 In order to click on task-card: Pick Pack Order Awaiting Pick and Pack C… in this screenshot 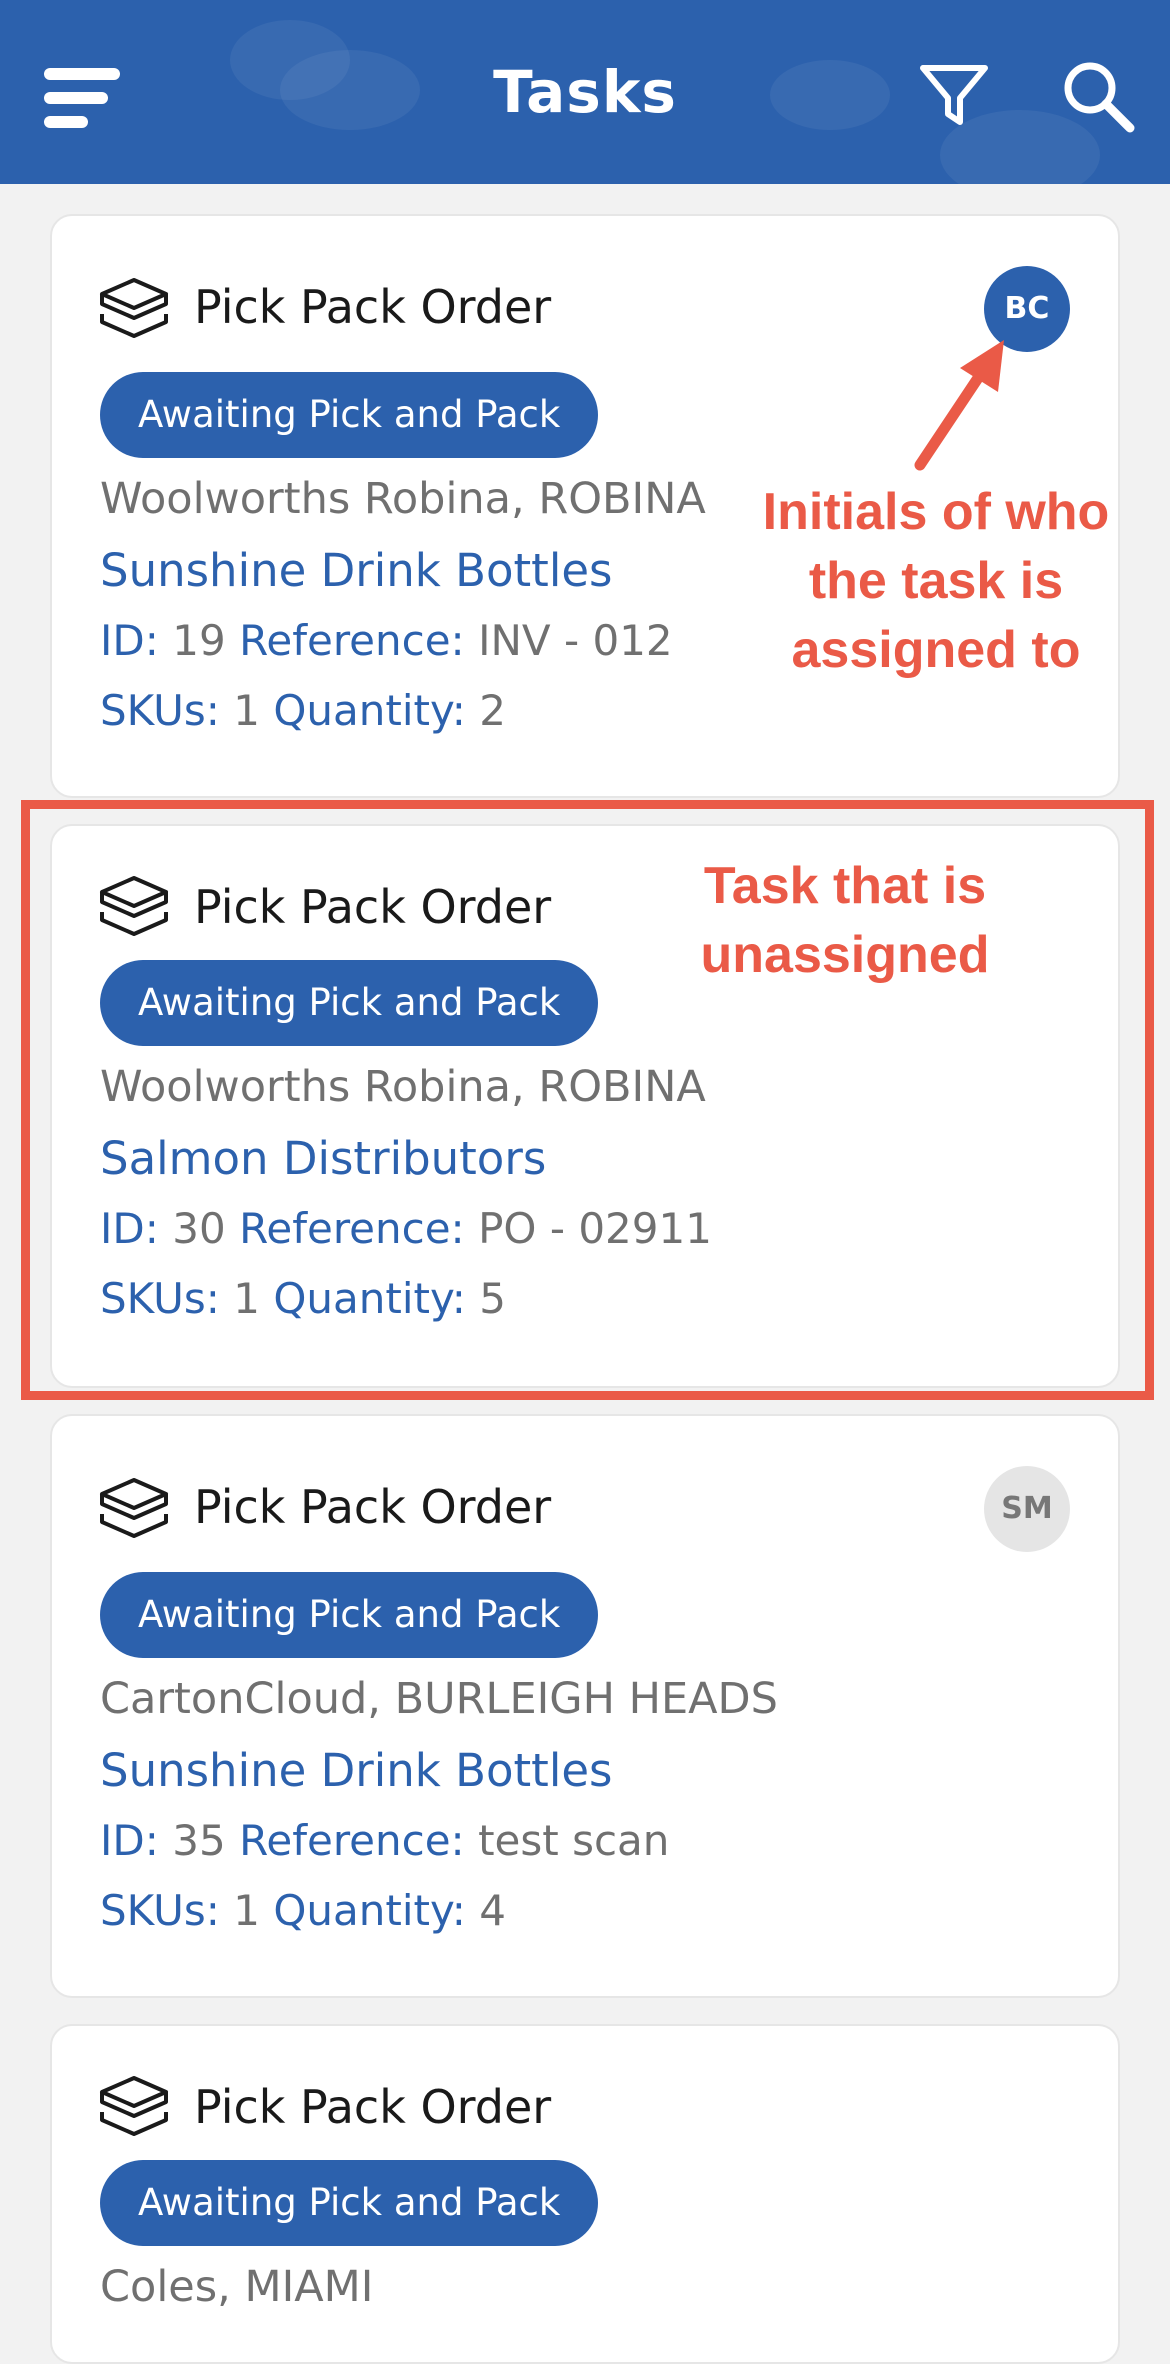, I will do `click(585, 2194)`.